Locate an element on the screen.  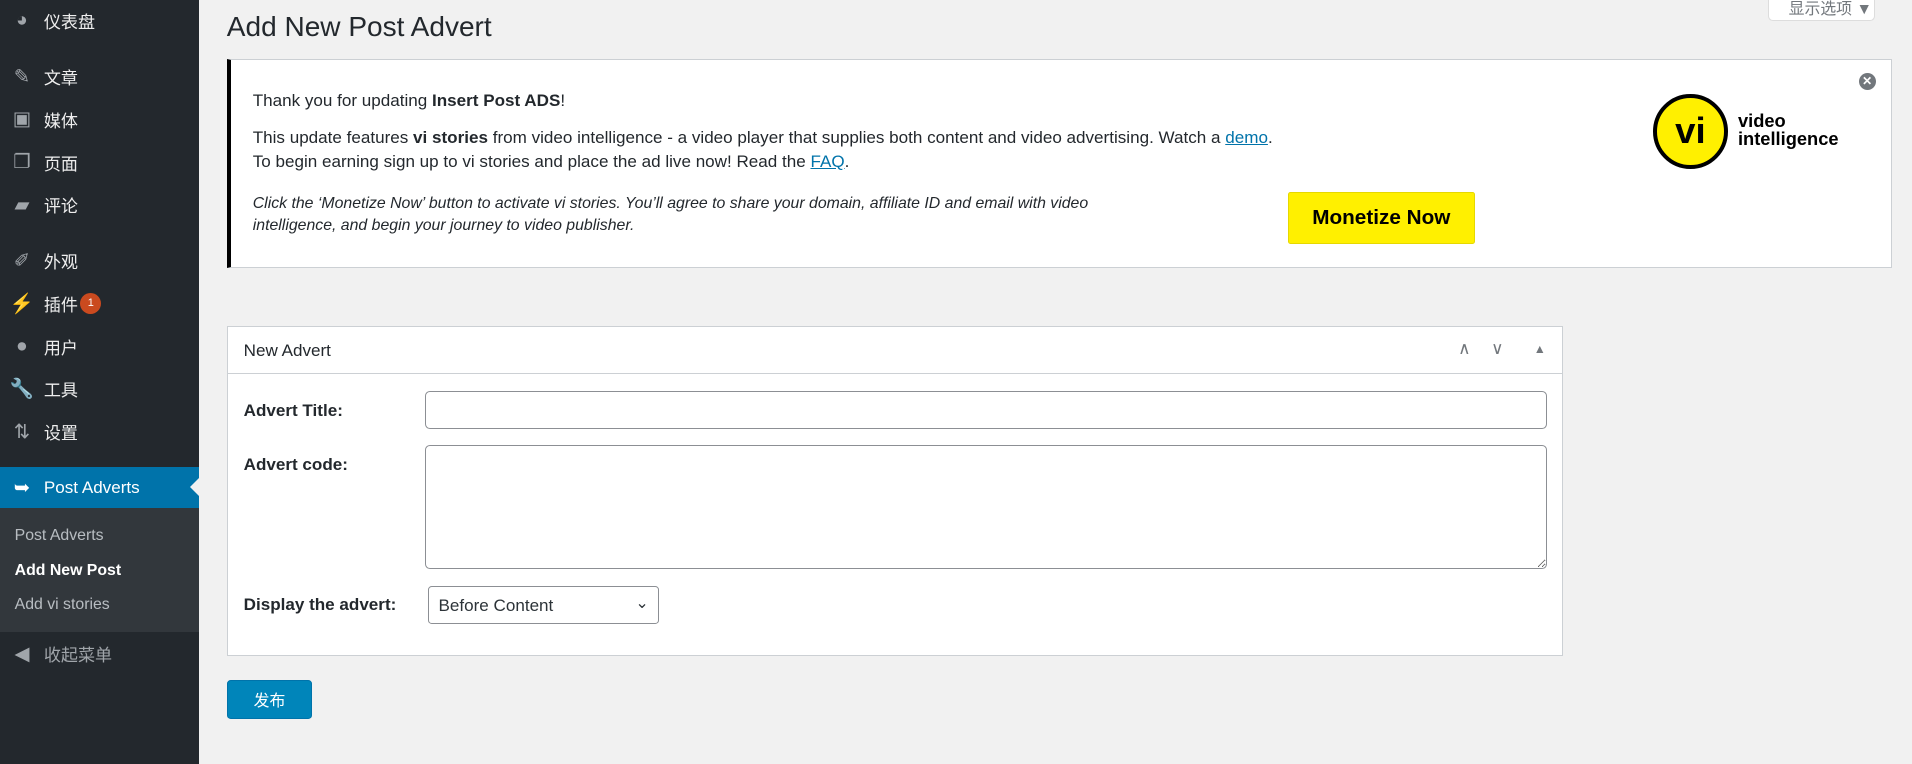
sidebar-item-5: ✐ 外观 is located at coordinates (99, 260).